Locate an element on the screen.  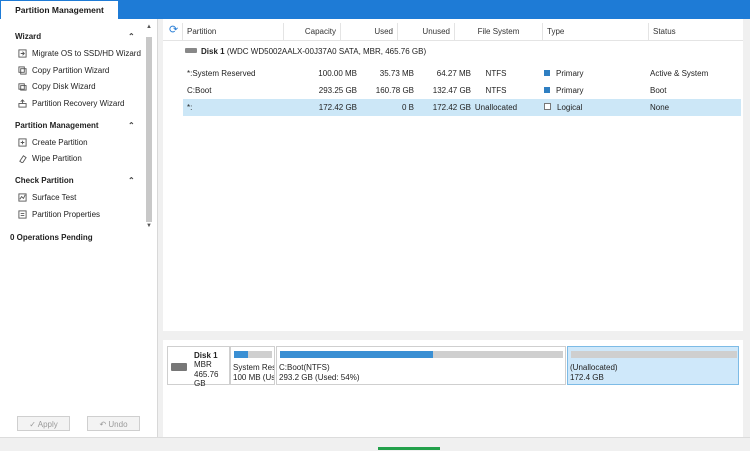
col-used: Used is located at coordinates (368, 31).